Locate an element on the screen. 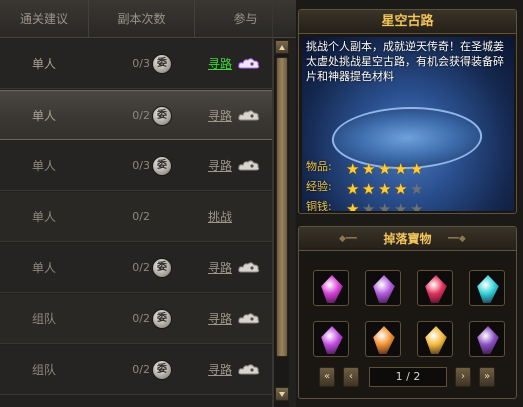  red-cube-gem-icon is located at coordinates (436, 289).